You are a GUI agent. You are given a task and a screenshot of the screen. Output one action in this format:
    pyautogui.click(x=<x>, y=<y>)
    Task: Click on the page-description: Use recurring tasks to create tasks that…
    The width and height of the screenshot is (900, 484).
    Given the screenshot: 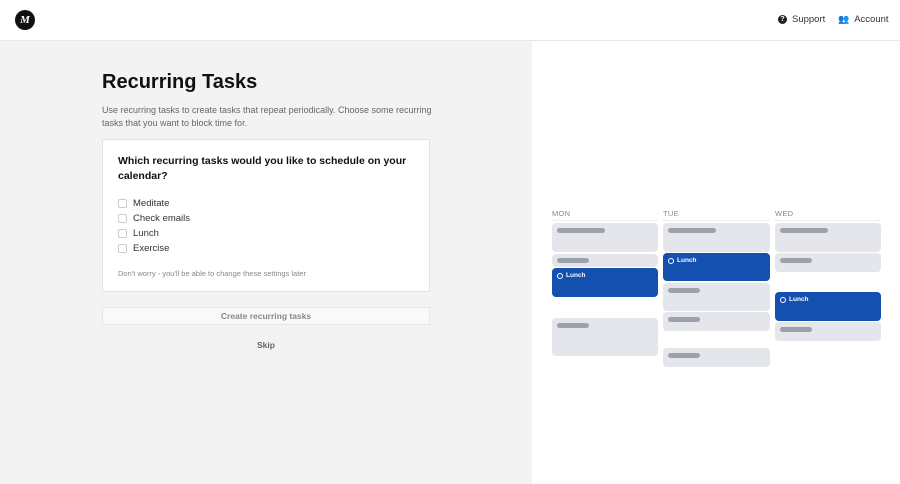 What is the action you would take?
    pyautogui.click(x=267, y=116)
    